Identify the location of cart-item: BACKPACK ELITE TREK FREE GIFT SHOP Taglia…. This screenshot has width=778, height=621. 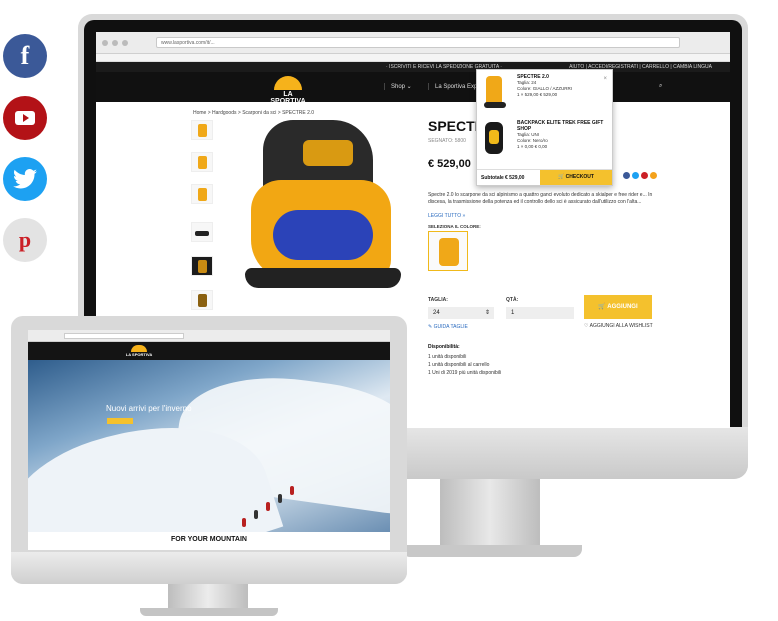
(545, 139).